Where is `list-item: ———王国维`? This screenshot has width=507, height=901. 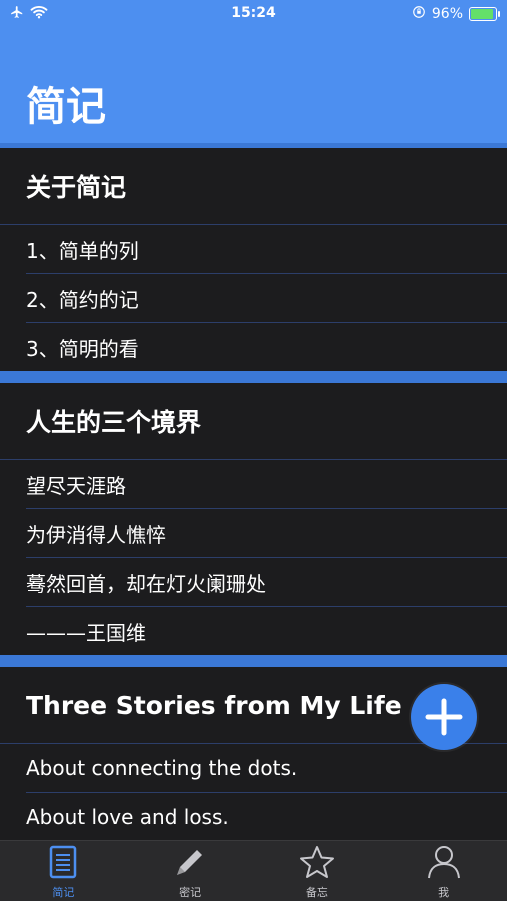
list-item: ———王国维 is located at coordinates (266, 631).